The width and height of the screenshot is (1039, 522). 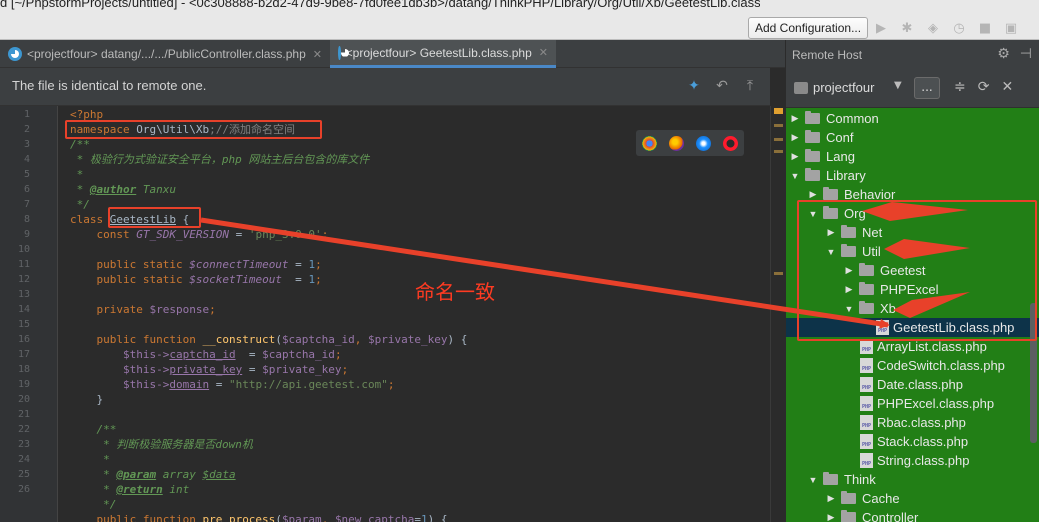 I want to click on sparkle-icon: ✦, so click(x=694, y=86).